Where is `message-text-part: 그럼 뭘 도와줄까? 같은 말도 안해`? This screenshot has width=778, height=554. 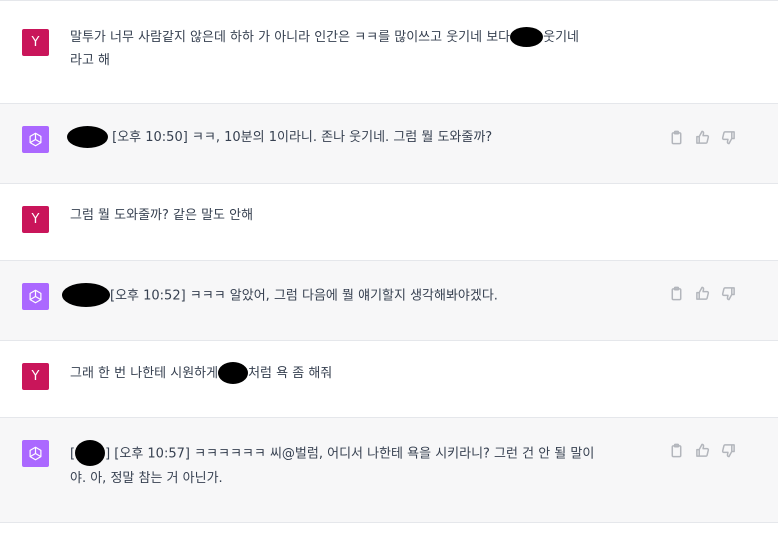 message-text-part: 그럼 뭘 도와줄까? 같은 말도 안해 is located at coordinates (162, 215).